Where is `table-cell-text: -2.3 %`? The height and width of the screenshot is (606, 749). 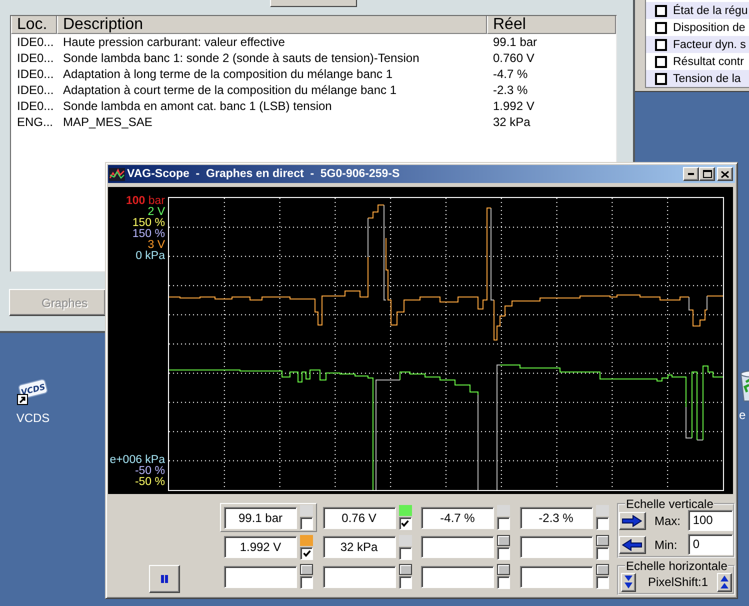 table-cell-text: -2.3 % is located at coordinates (510, 90).